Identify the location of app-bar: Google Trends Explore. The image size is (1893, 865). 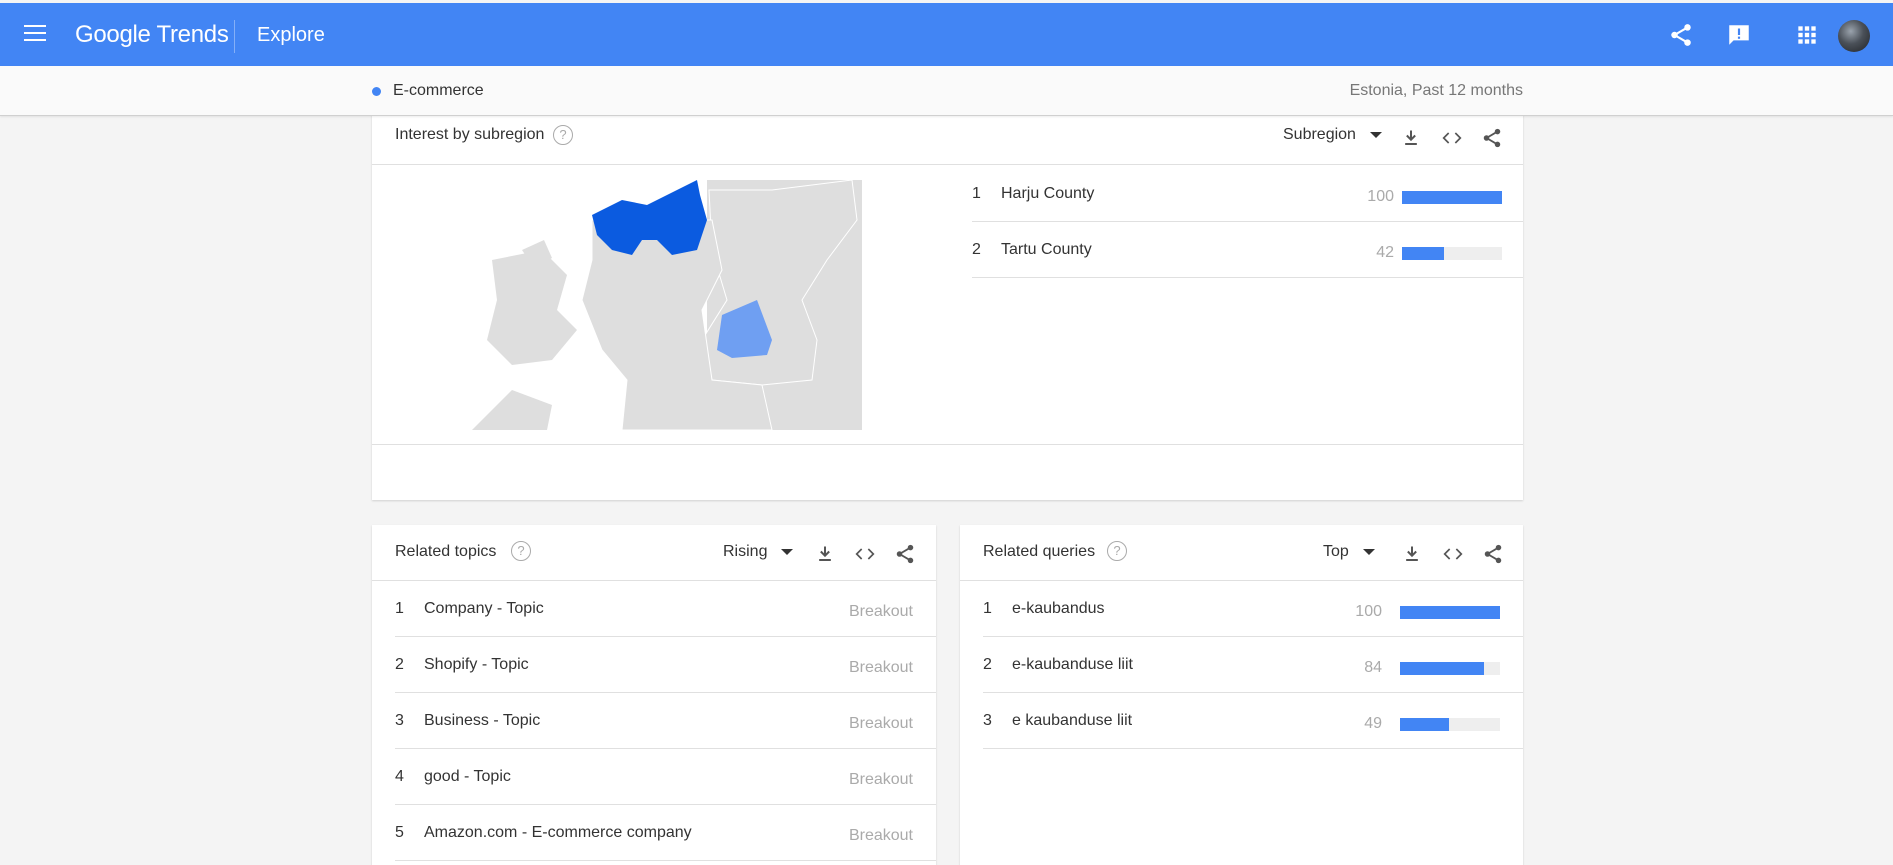
(946, 34).